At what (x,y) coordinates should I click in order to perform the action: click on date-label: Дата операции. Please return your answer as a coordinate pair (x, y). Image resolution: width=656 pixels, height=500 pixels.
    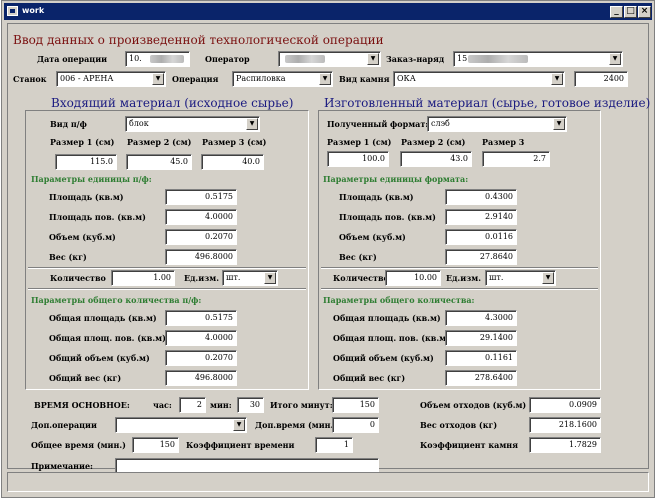
    Looking at the image, I should click on (72, 59).